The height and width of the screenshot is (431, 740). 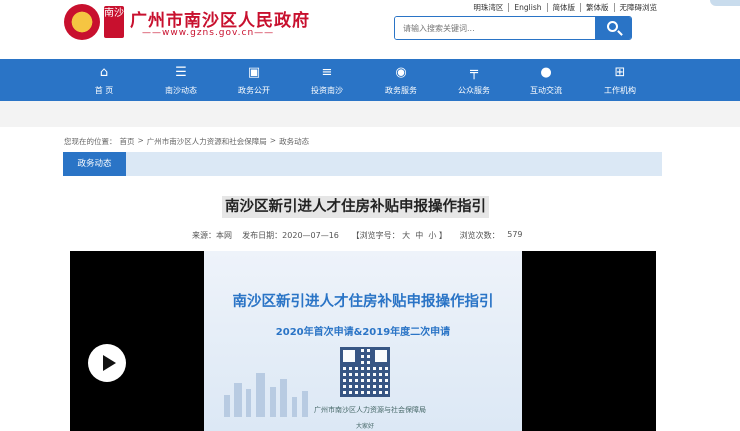 What do you see at coordinates (401, 90) in the screenshot?
I see `nav-label: 政务服务` at bounding box center [401, 90].